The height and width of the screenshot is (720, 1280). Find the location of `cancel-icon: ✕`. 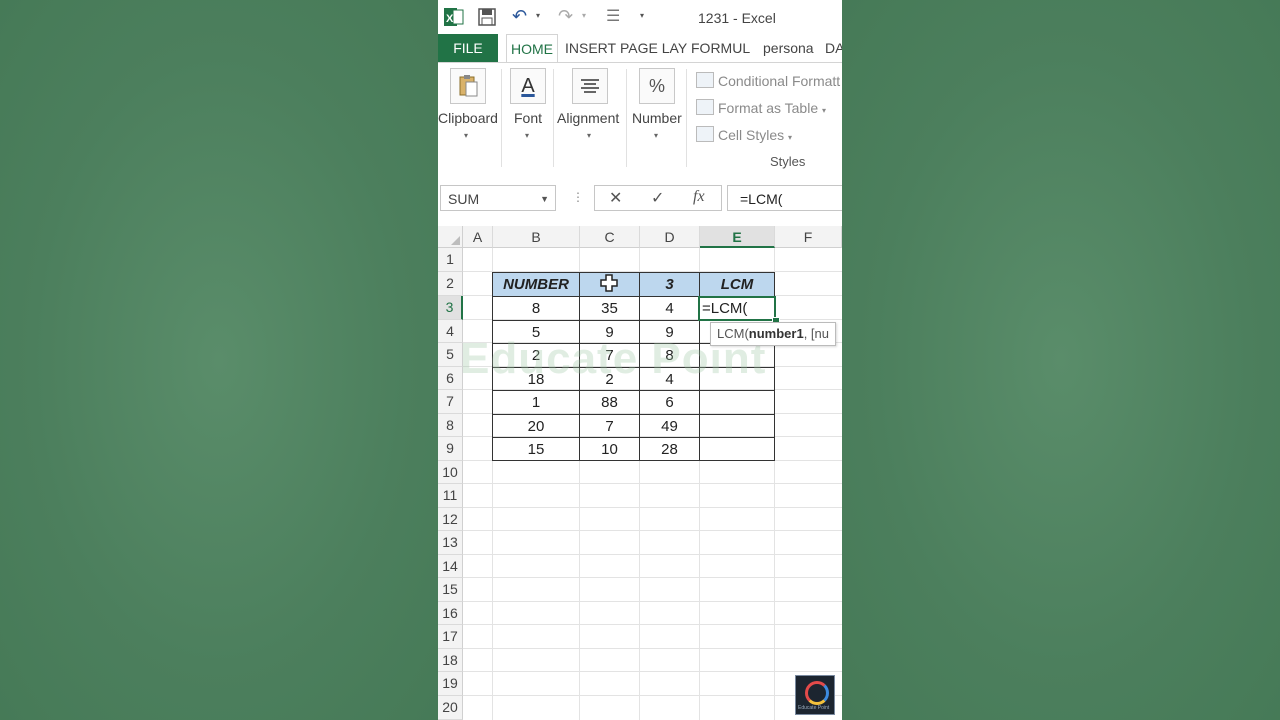

cancel-icon: ✕ is located at coordinates (615, 198).